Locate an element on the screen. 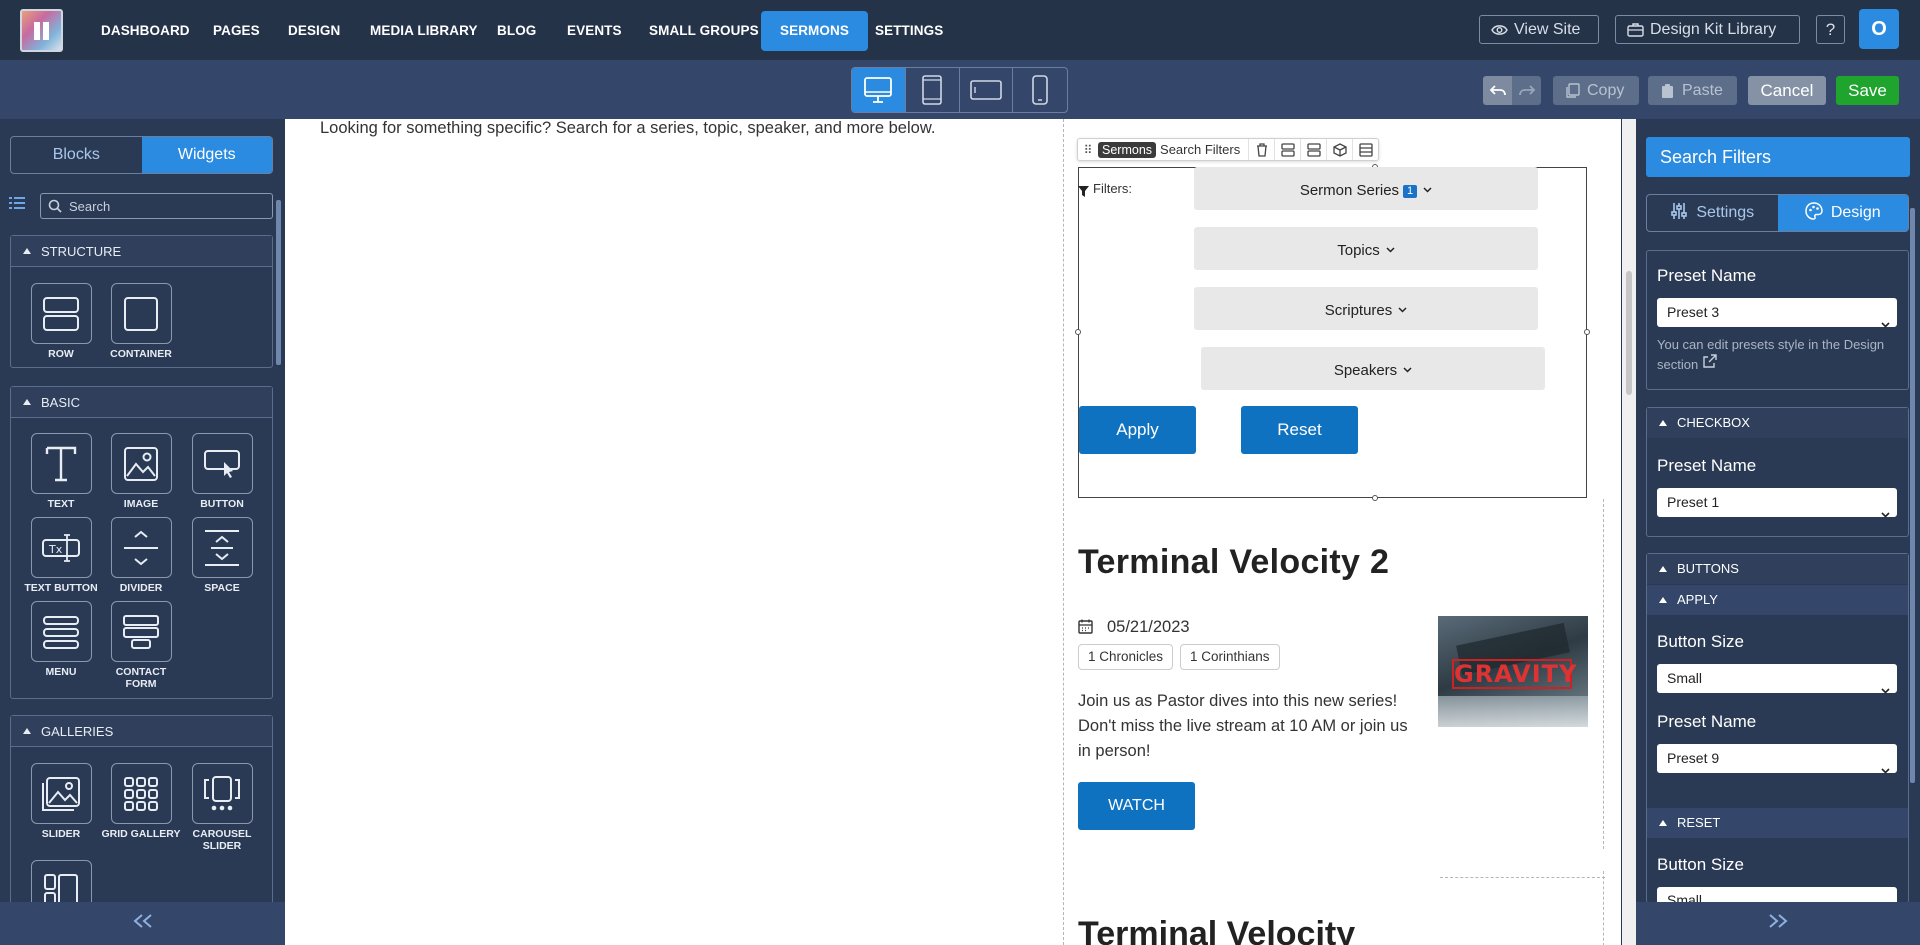 This screenshot has width=1920, height=945. filter-sermon-series: Sermon Series 1 is located at coordinates (1366, 188).